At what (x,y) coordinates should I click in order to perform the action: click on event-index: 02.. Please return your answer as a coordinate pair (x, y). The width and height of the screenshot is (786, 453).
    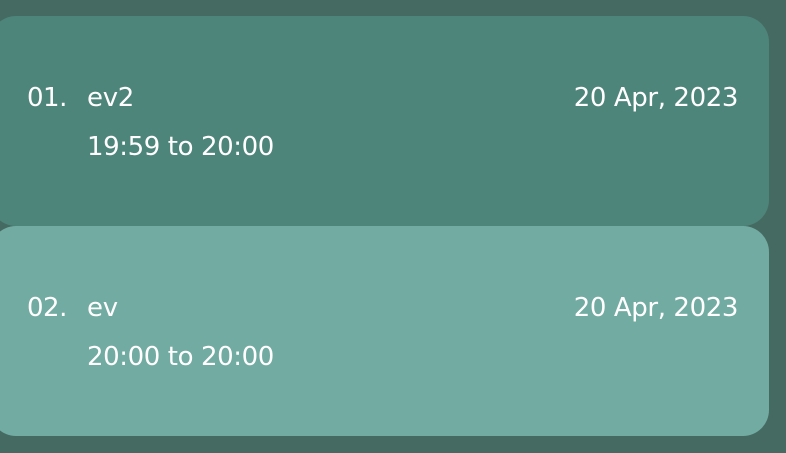
    Looking at the image, I should click on (47, 308).